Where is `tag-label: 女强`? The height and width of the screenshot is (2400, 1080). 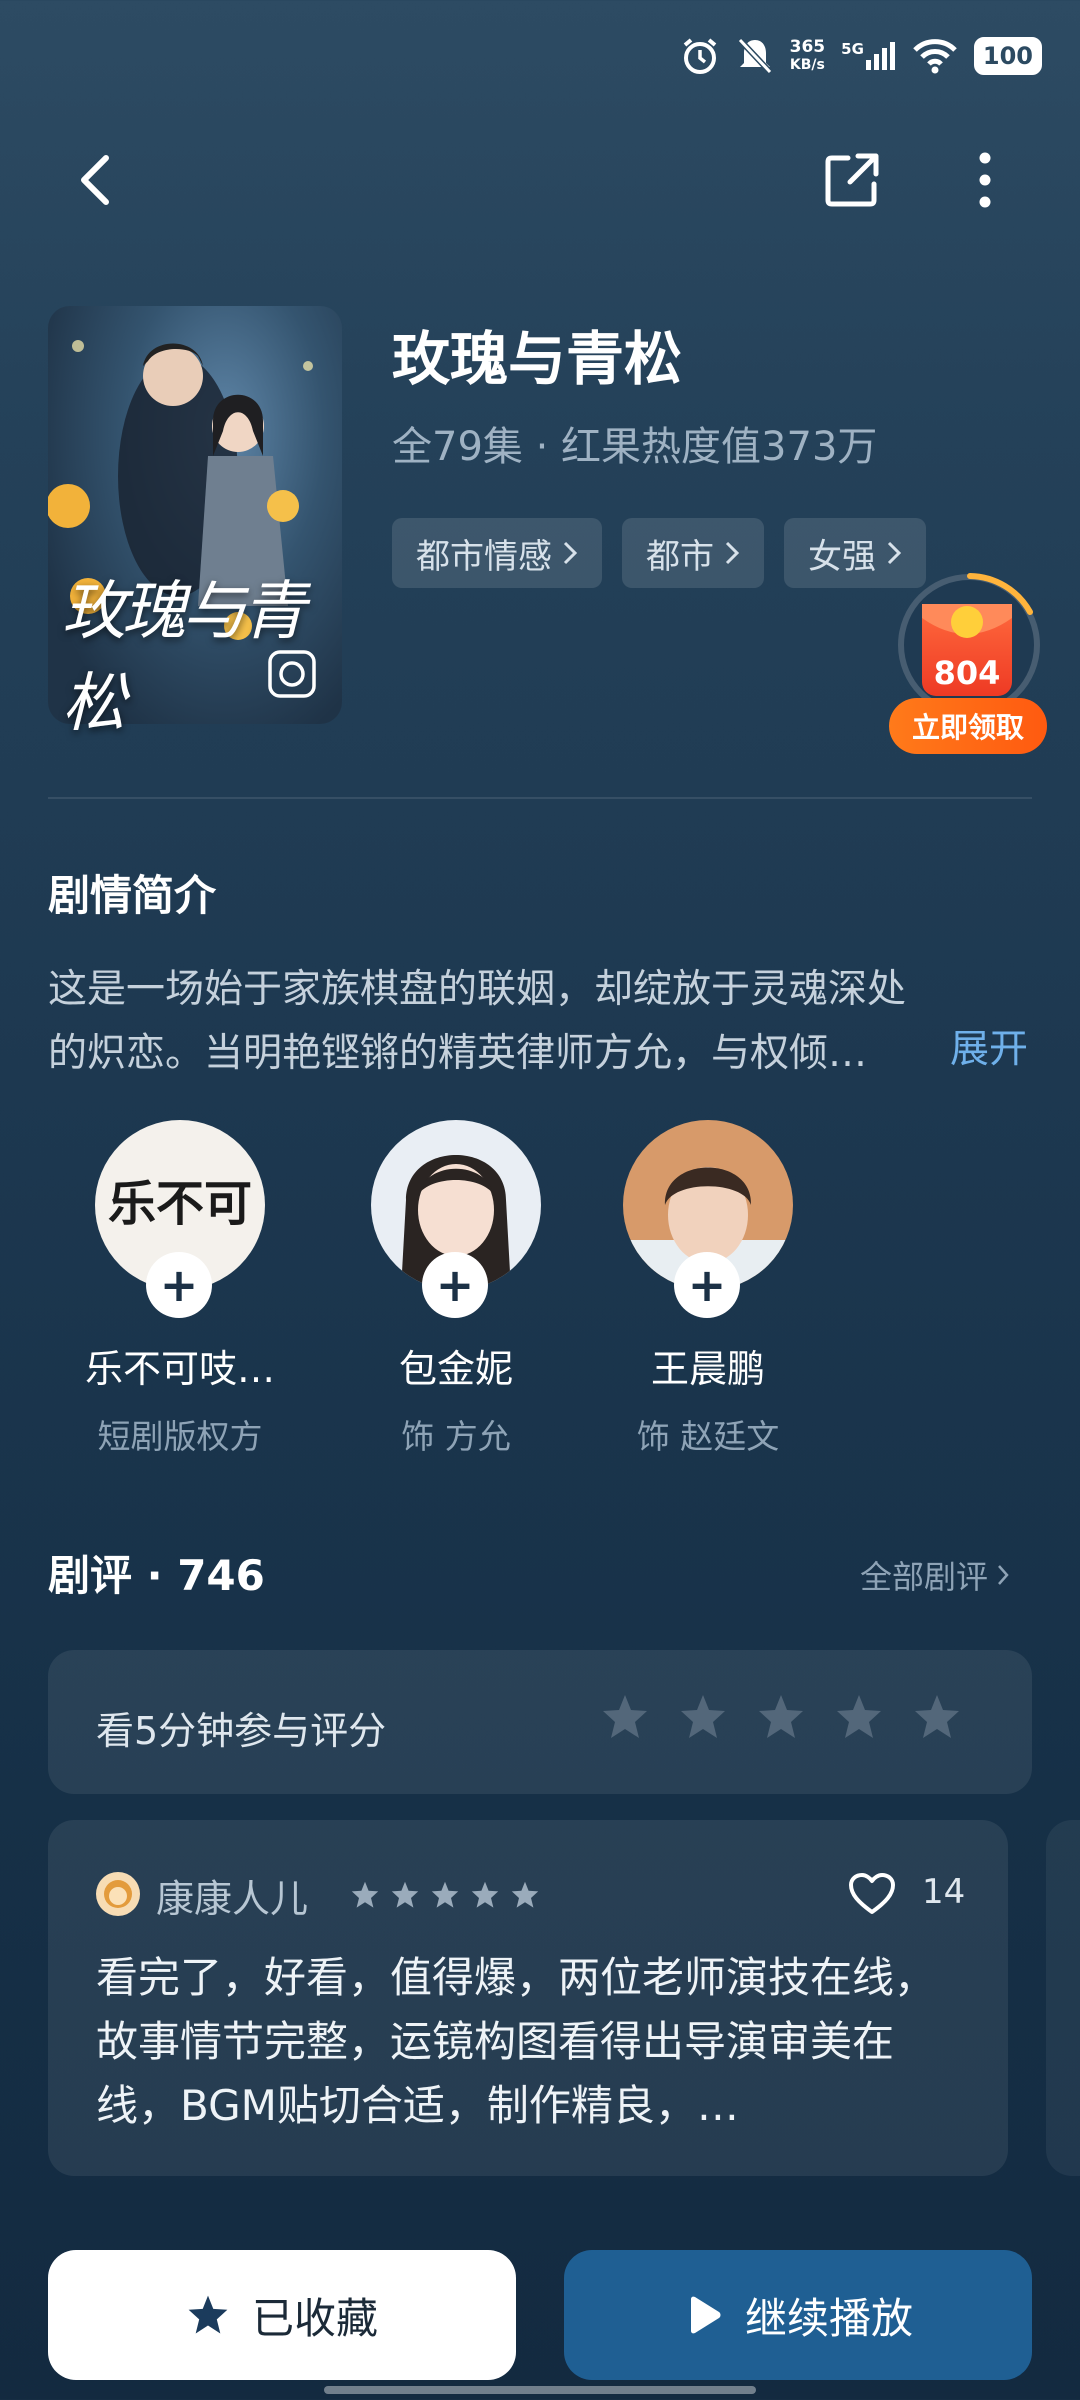 tag-label: 女强 is located at coordinates (842, 556).